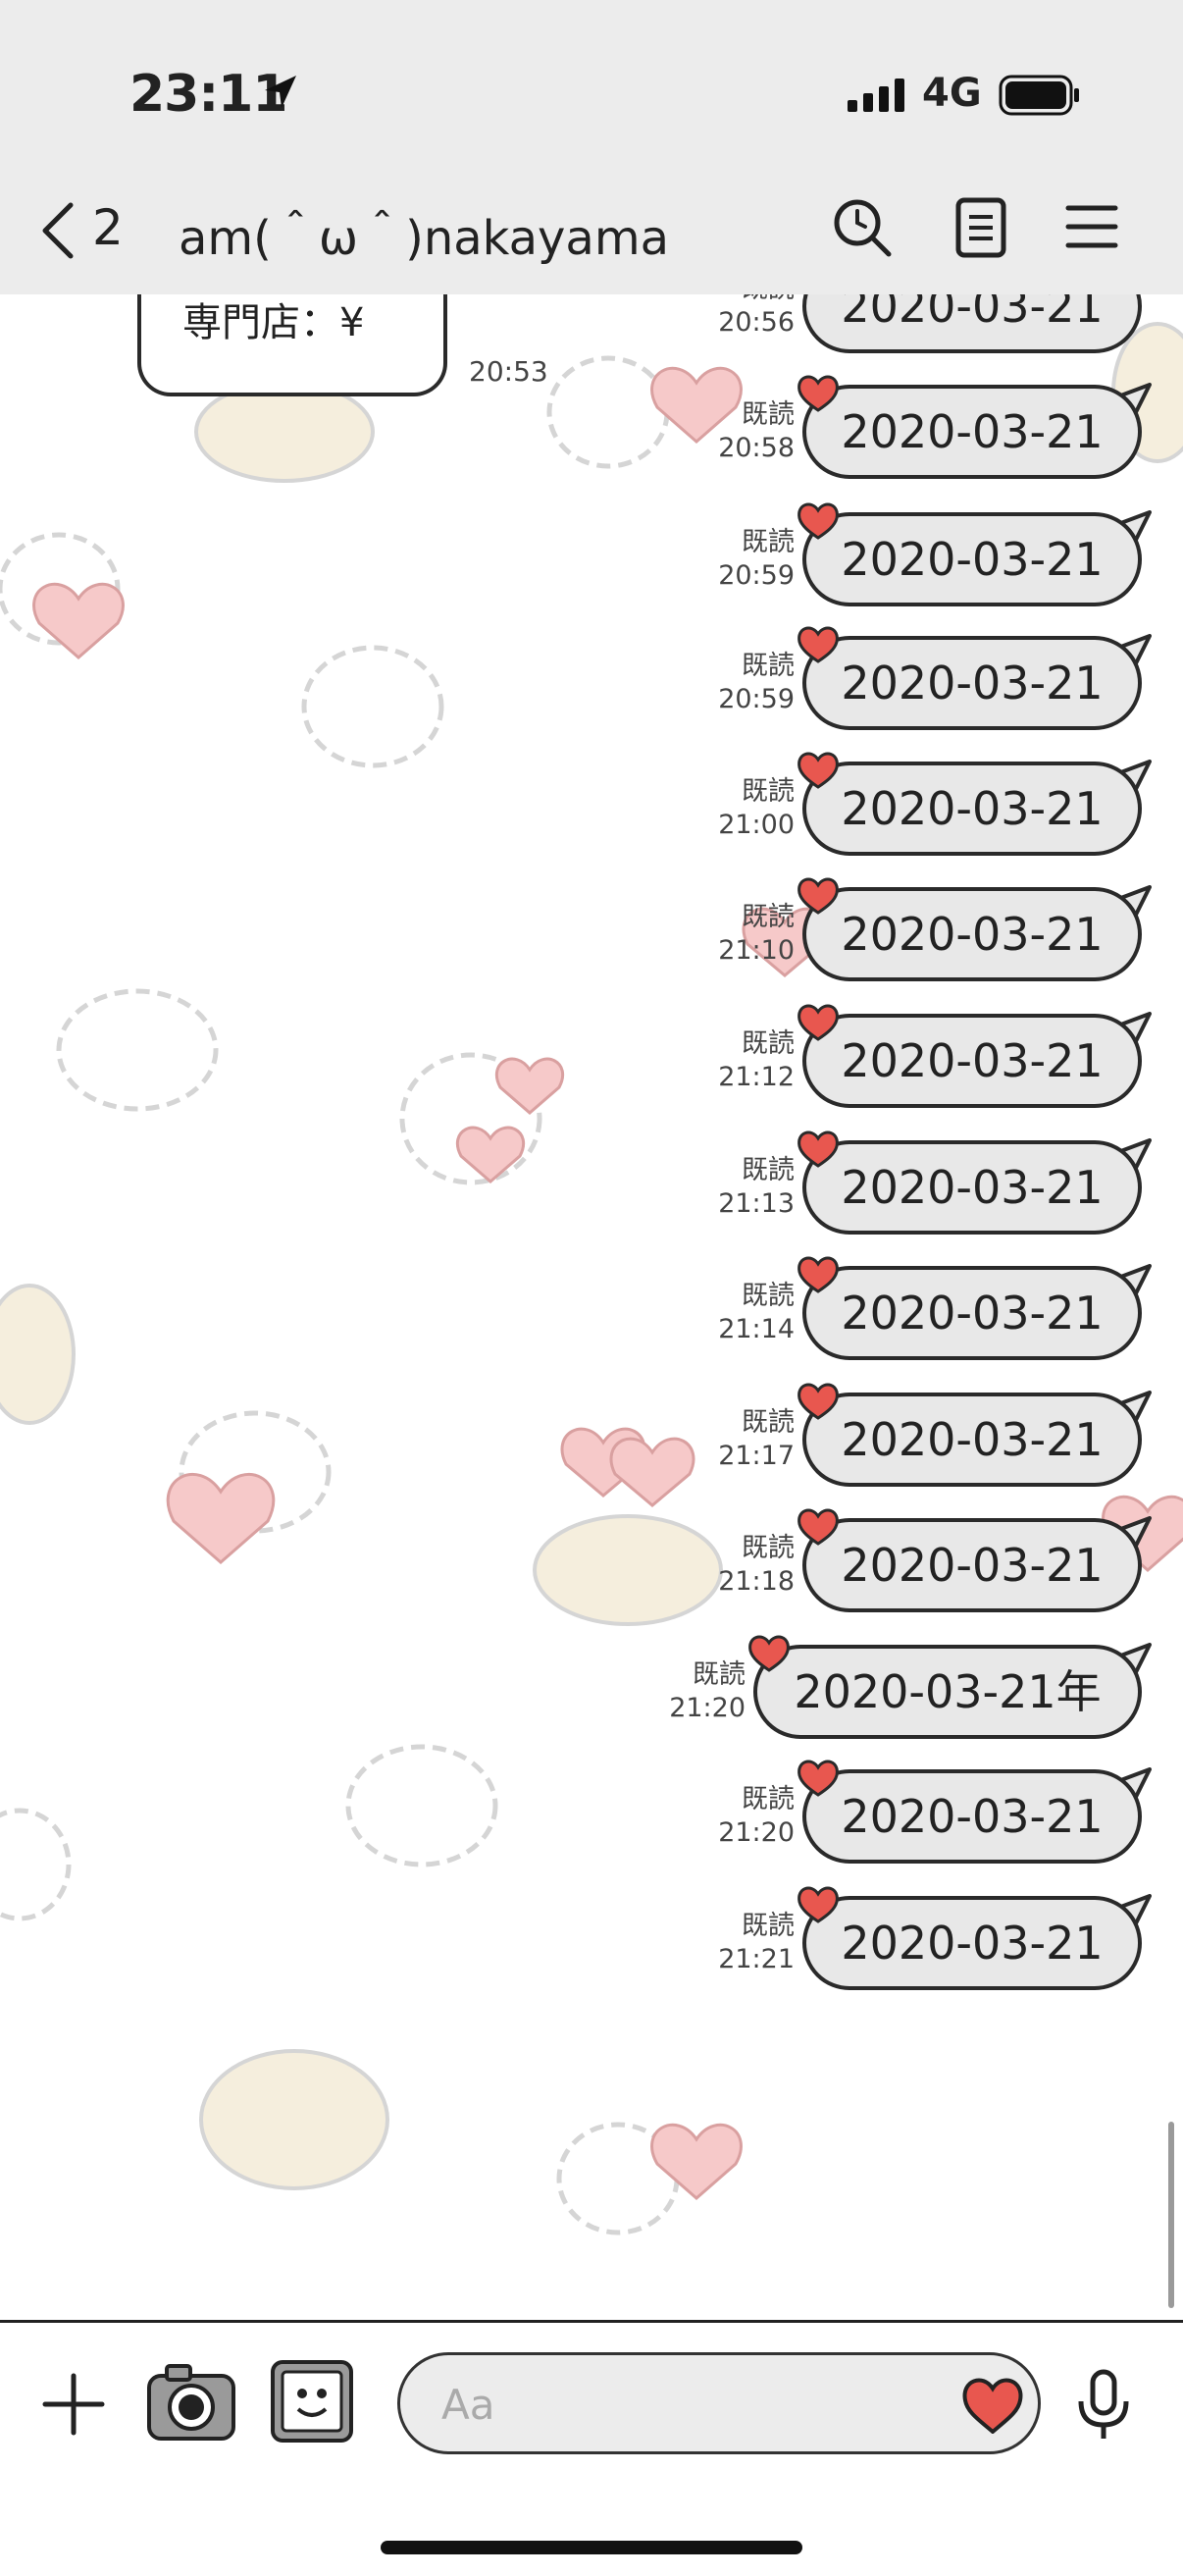 Image resolution: width=1183 pixels, height=2576 pixels. What do you see at coordinates (591, 1186) in the screenshot?
I see `outgoing-message-row: 既読 21:13 2020-03-21` at bounding box center [591, 1186].